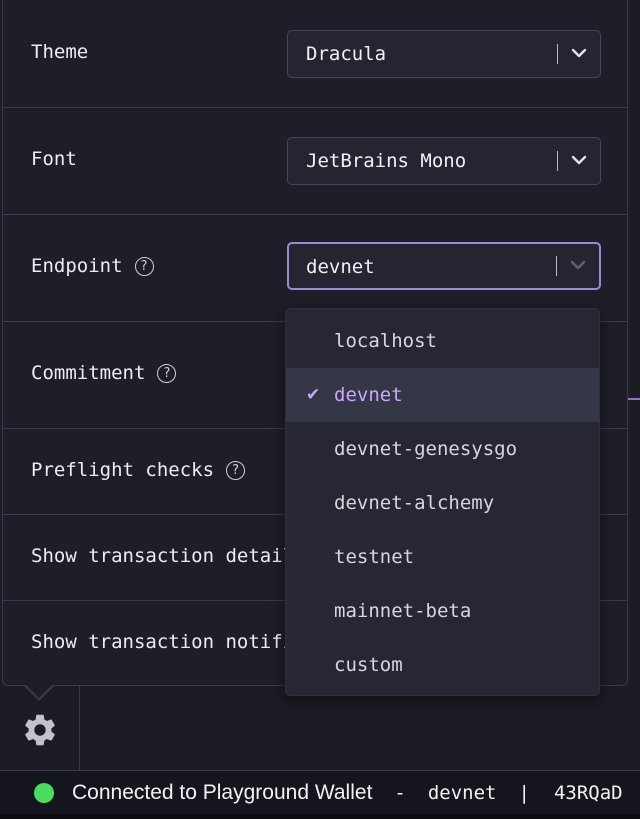 This screenshot has height=819, width=640. Describe the element at coordinates (138, 470) in the screenshot. I see `preflight-label: Preflight checks ?` at that location.